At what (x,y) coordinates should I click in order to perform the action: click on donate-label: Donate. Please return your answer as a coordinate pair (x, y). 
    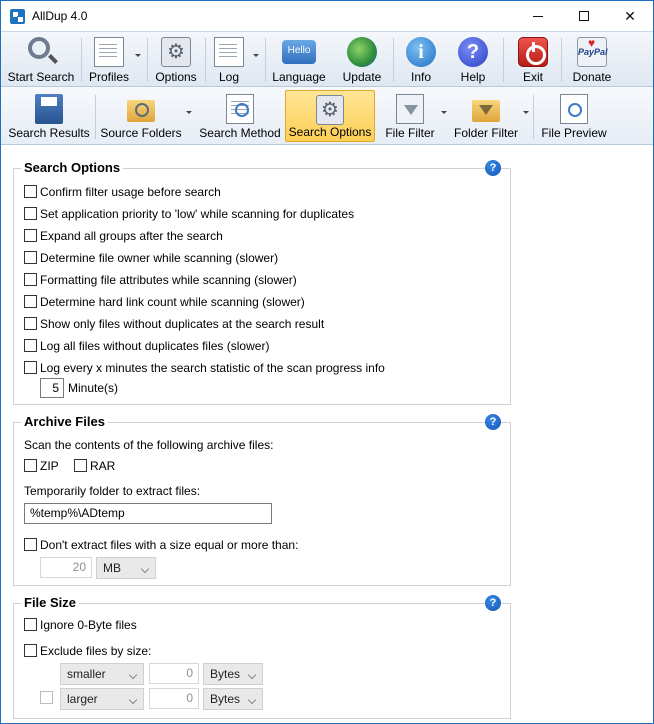
    Looking at the image, I should click on (592, 77).